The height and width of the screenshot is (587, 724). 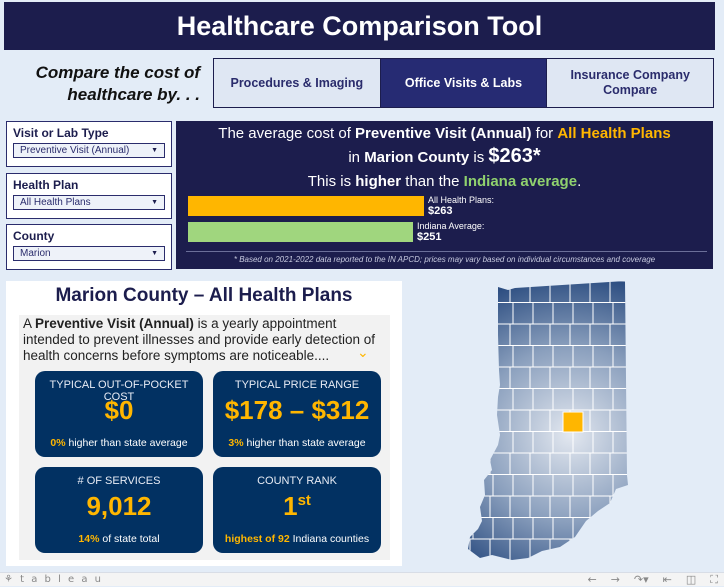 What do you see at coordinates (691, 580) in the screenshot?
I see `share-icon: ◫` at bounding box center [691, 580].